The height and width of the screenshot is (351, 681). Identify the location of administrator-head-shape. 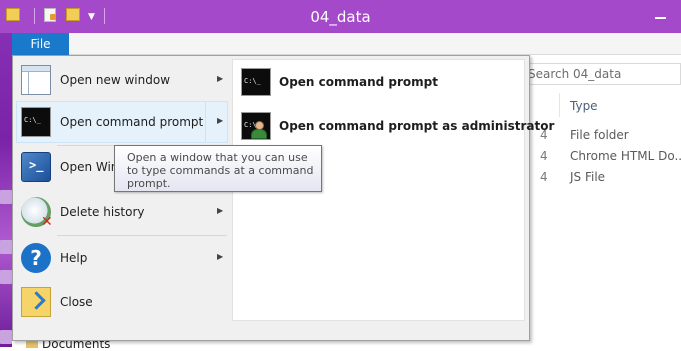
(259, 125).